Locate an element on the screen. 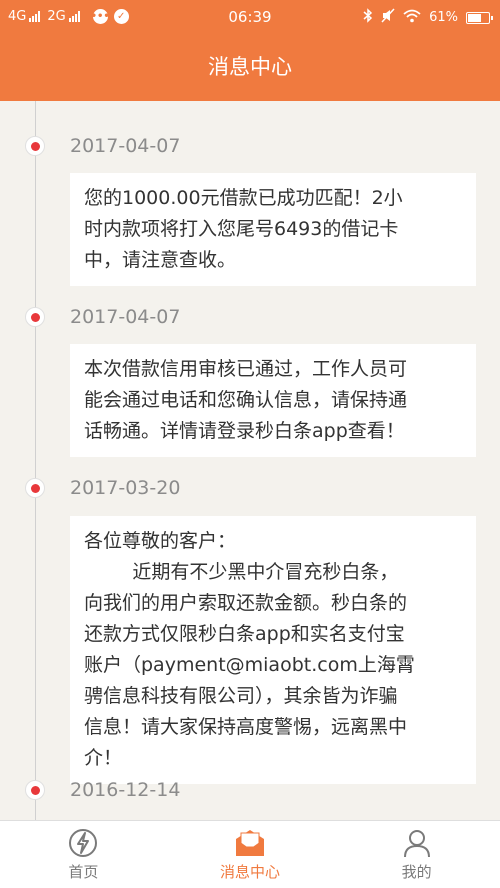 This screenshot has height=888, width=500. message-line: 介！ is located at coordinates (103, 758).